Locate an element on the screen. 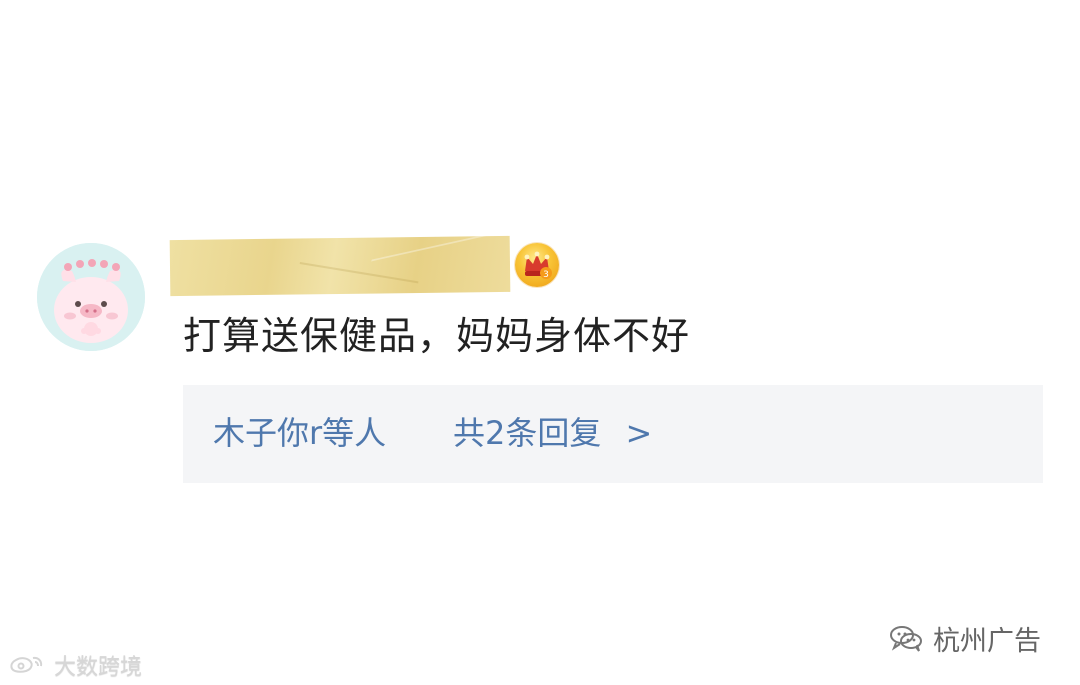  crown-badge-icon: 3 is located at coordinates (537, 265).